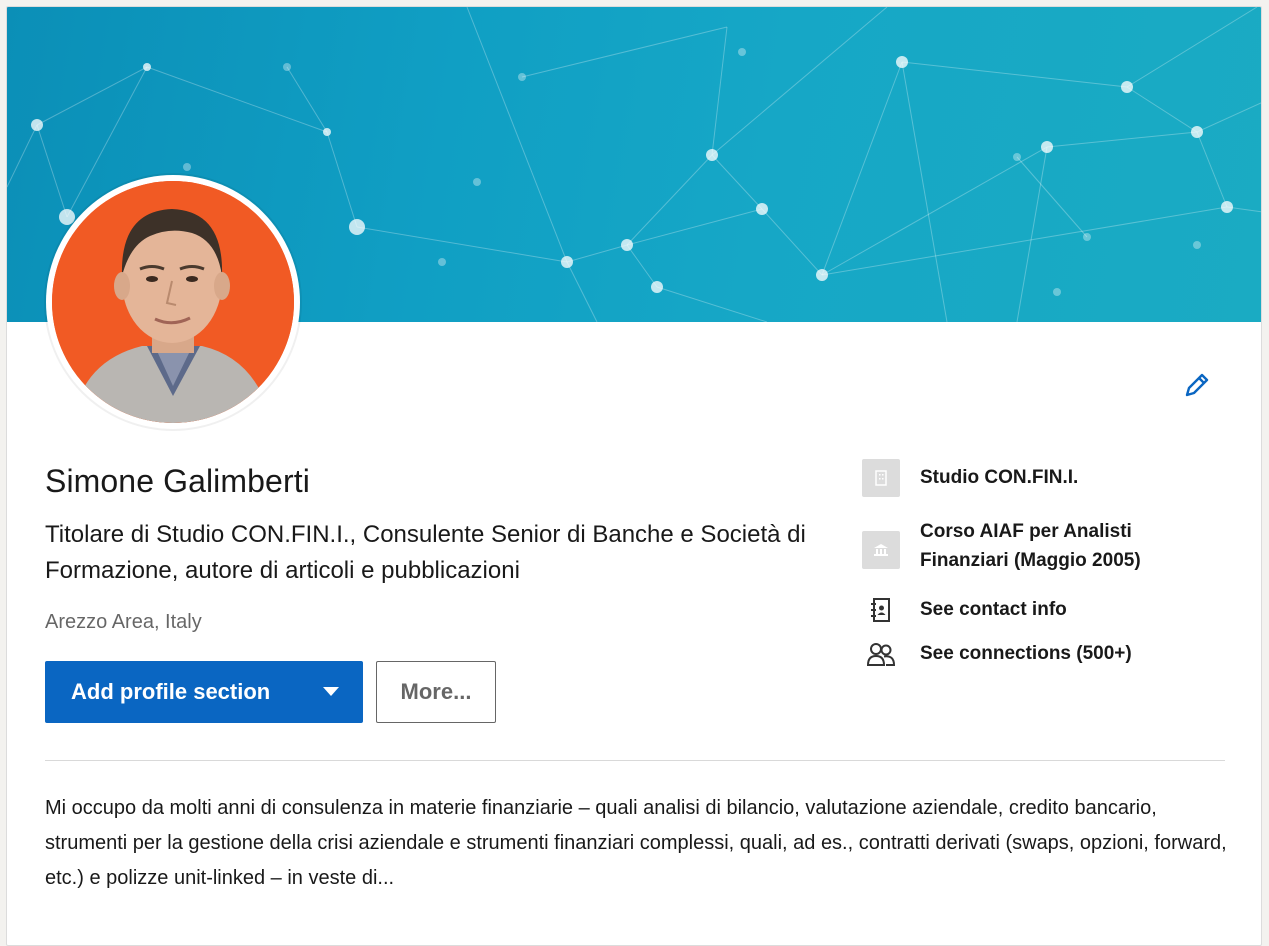  What do you see at coordinates (993, 609) in the screenshot?
I see `contact-info-label: See contact info` at bounding box center [993, 609].